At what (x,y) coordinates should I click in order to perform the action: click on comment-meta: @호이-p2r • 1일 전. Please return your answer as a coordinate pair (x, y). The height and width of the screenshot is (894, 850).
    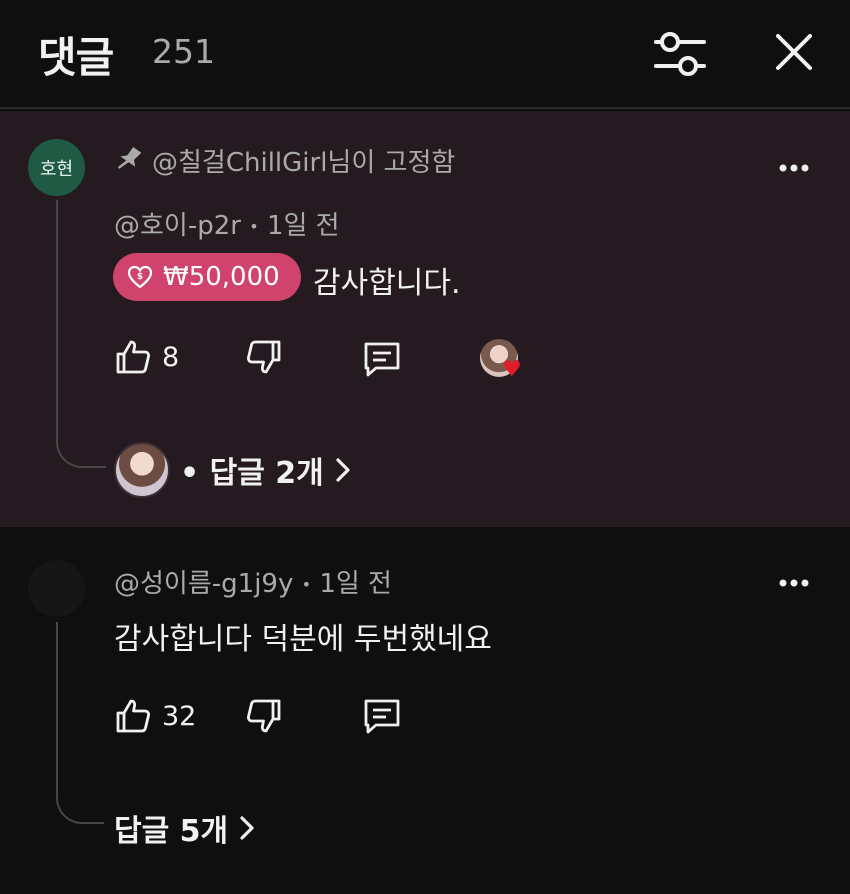
    Looking at the image, I should click on (227, 223).